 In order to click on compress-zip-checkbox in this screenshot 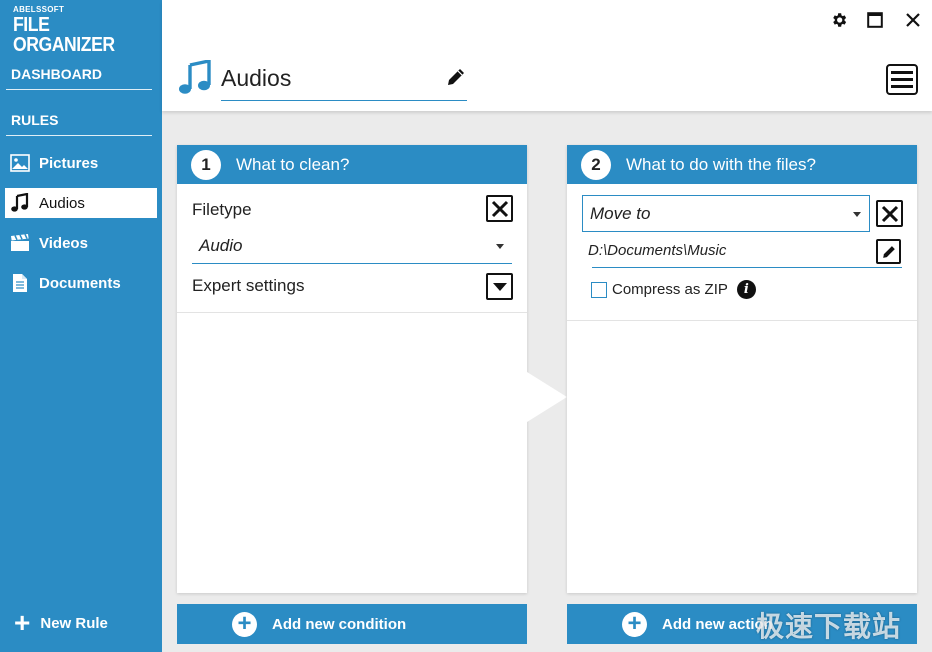, I will do `click(599, 289)`.